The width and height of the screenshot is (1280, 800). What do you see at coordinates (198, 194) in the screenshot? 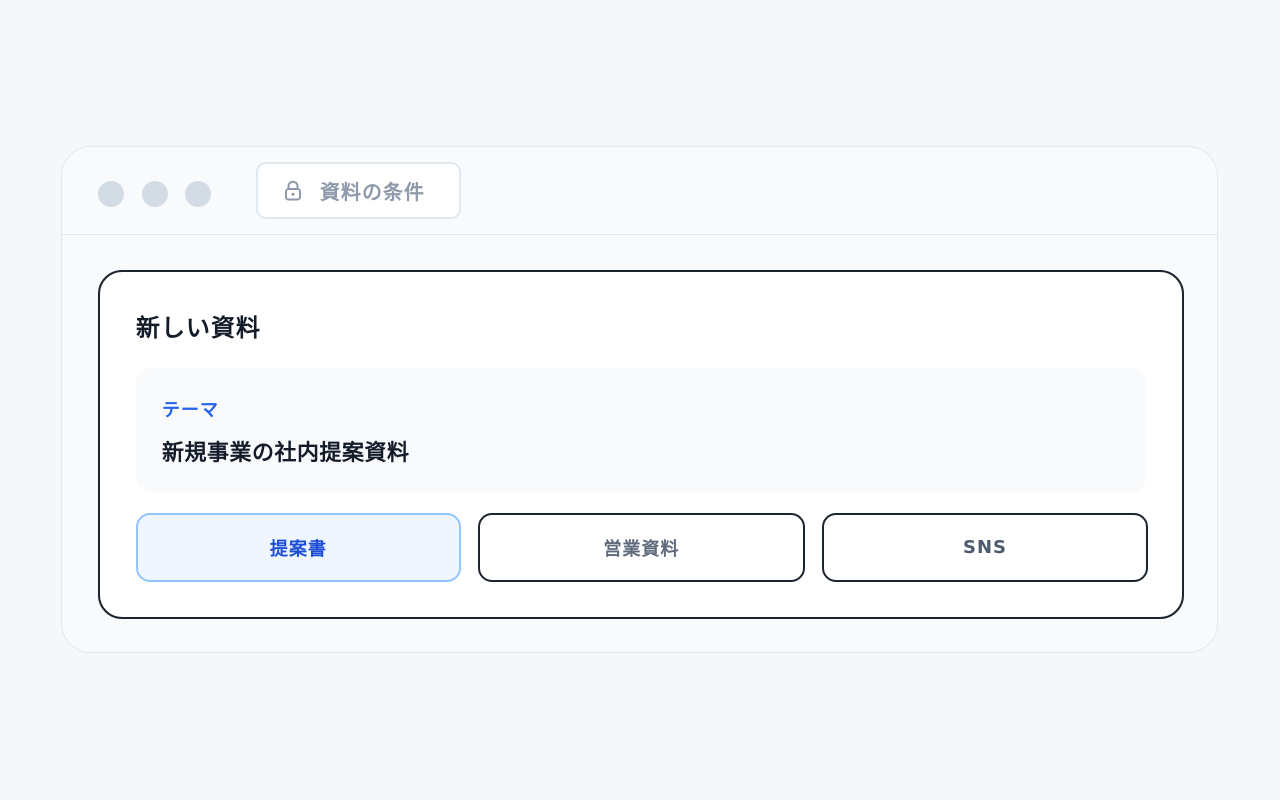
I see `window-maximize-dot` at bounding box center [198, 194].